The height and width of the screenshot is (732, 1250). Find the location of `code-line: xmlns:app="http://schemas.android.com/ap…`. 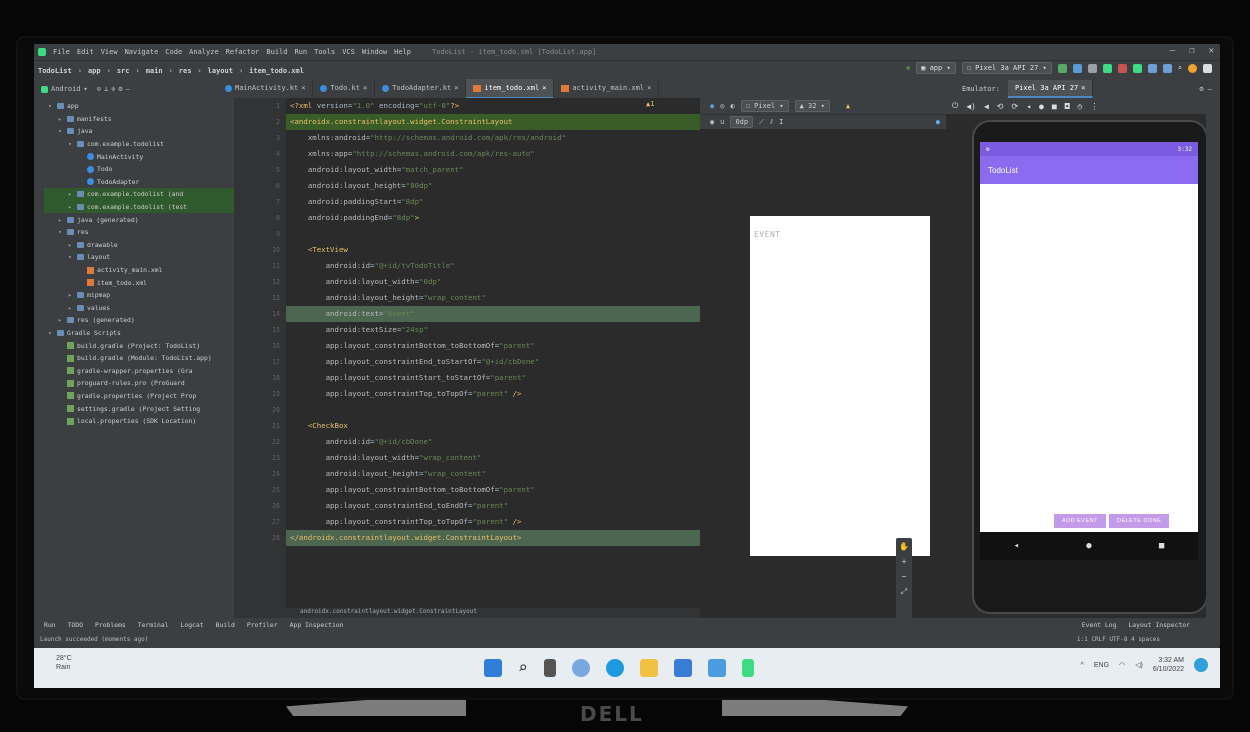

code-line: xmlns:app="http://schemas.android.com/ap… is located at coordinates (493, 154).